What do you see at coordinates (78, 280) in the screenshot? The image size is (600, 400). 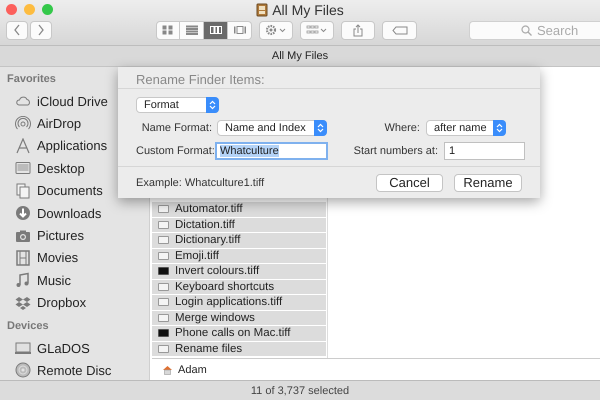 I see `sidebar-item: Music` at bounding box center [78, 280].